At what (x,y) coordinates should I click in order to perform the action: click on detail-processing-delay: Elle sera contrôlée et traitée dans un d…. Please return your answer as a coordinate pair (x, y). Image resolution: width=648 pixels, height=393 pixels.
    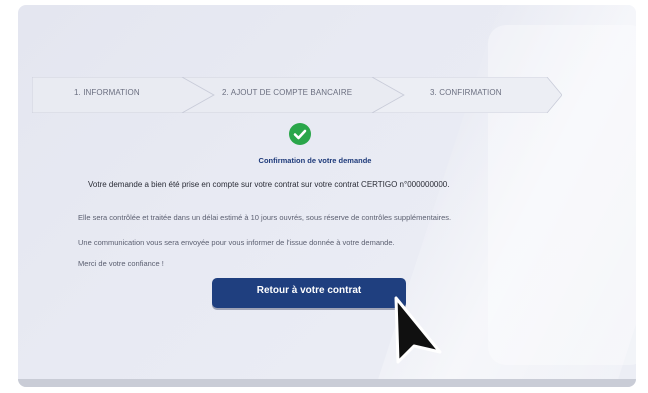
    Looking at the image, I should click on (265, 217).